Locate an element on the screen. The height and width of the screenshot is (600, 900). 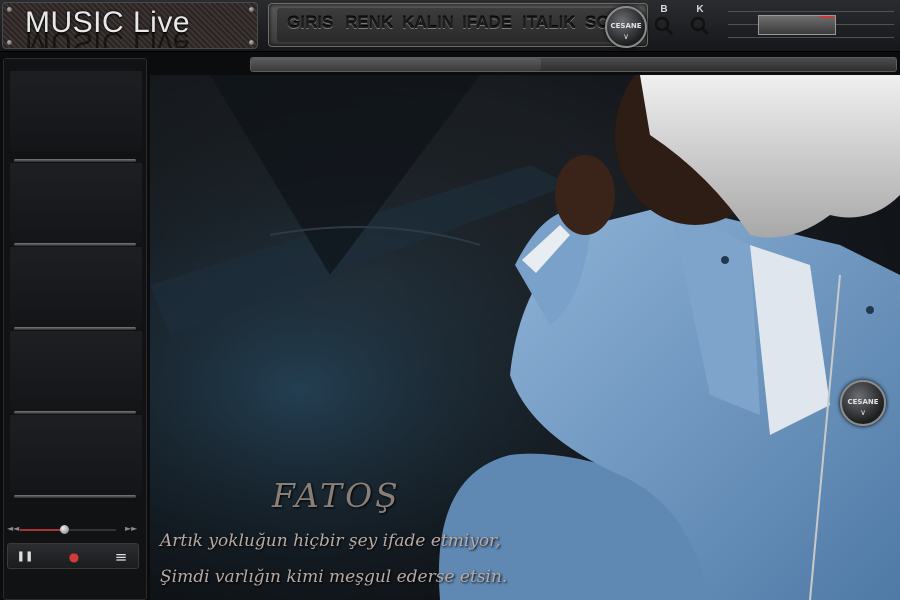
pause-icon: ❚❚ is located at coordinates (25, 557).